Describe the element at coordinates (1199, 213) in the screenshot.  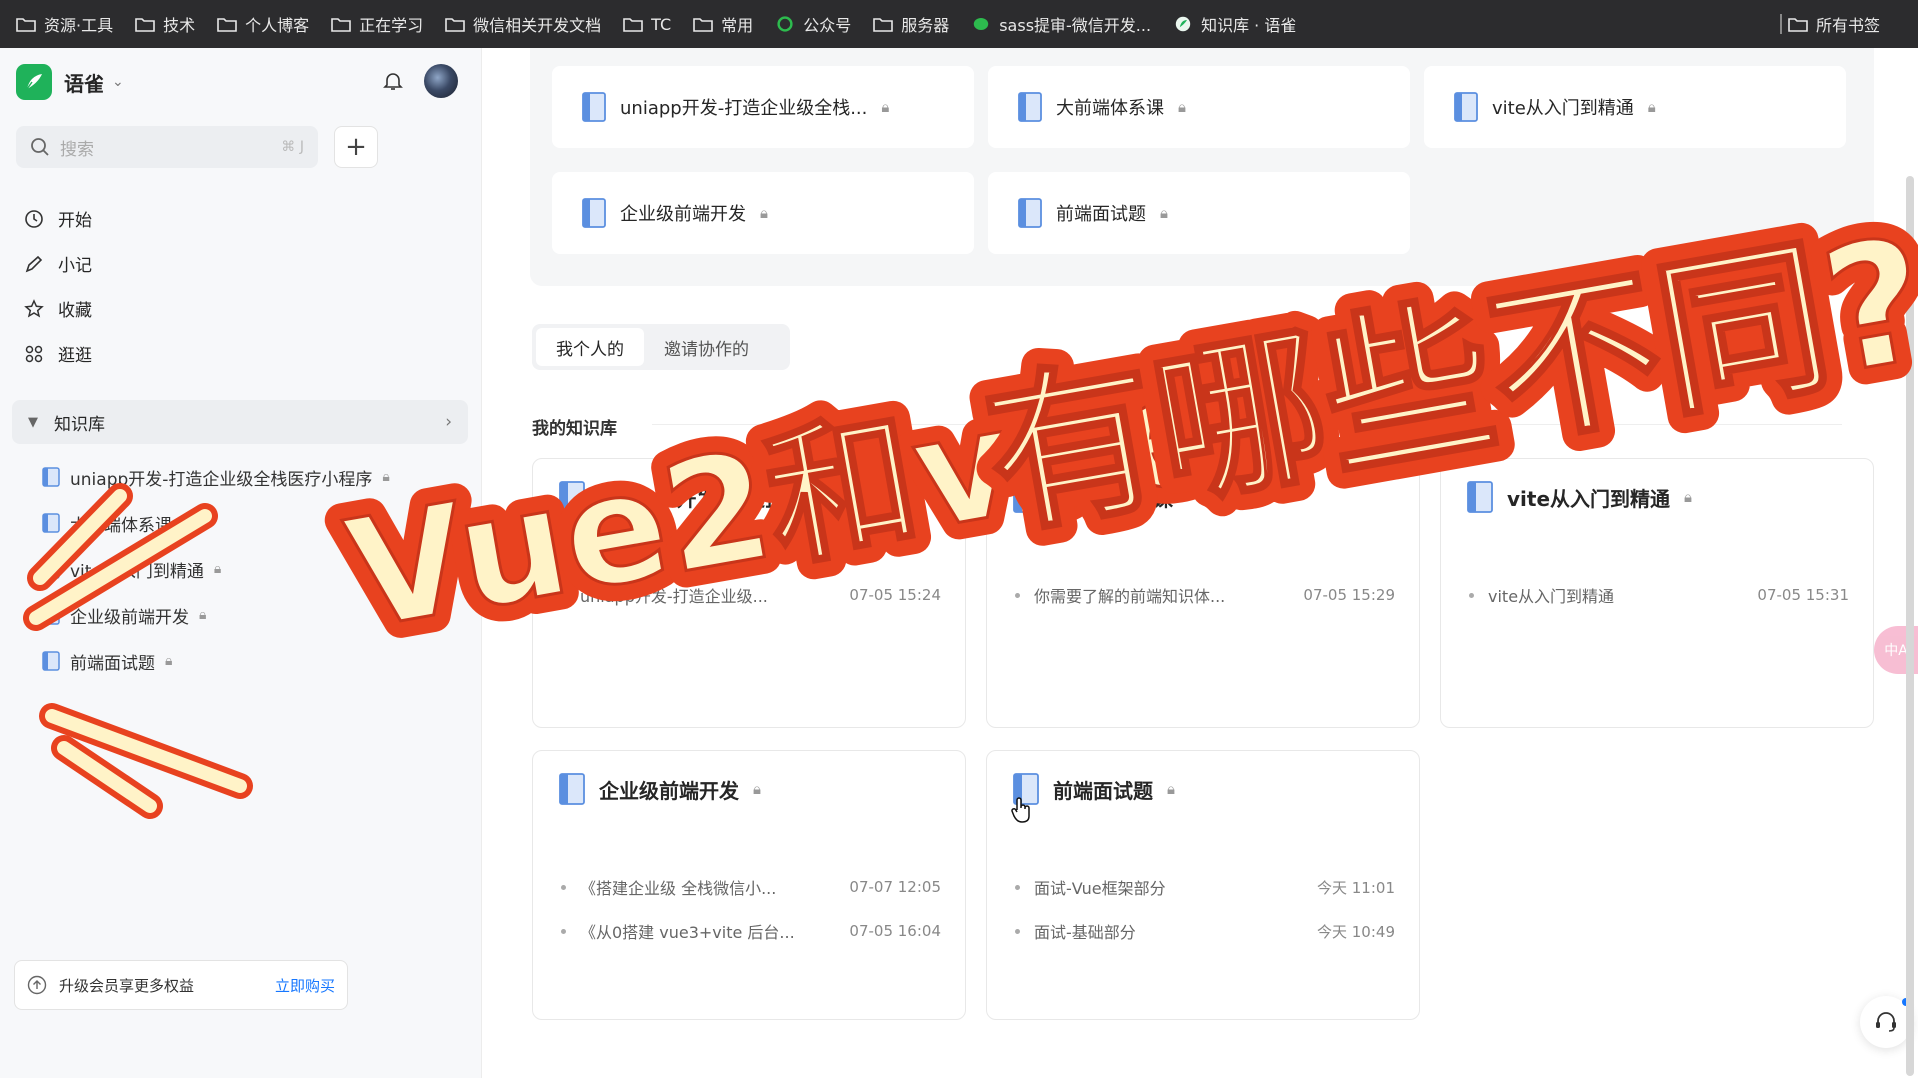
I see `quick-card: 前端面试题 🔒︎` at that location.